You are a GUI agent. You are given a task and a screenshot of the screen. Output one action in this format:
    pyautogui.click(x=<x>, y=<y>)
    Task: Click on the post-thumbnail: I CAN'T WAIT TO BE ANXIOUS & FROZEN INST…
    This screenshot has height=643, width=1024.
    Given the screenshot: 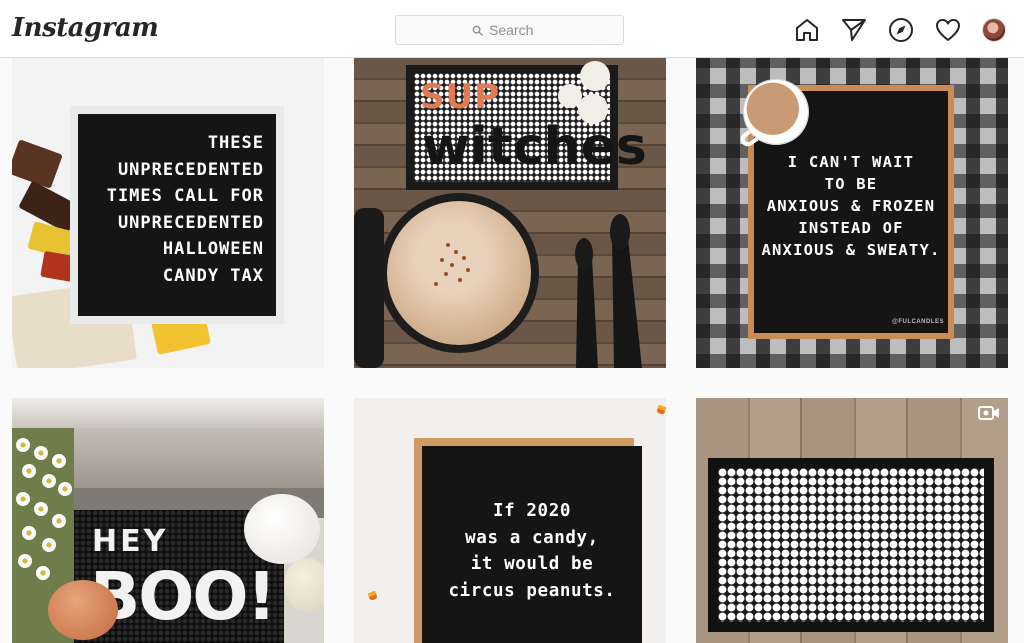 What is the action you would take?
    pyautogui.click(x=852, y=213)
    